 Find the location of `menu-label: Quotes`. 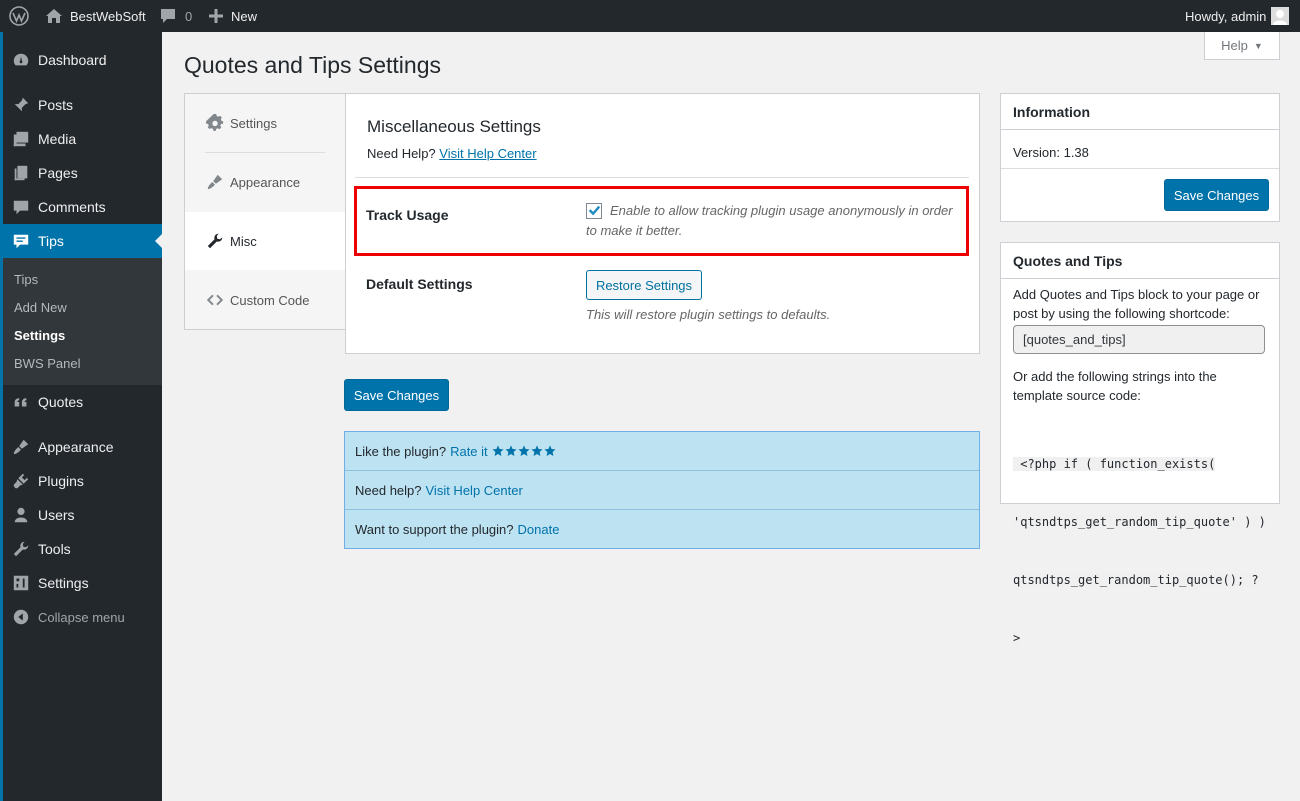

menu-label: Quotes is located at coordinates (61, 402).